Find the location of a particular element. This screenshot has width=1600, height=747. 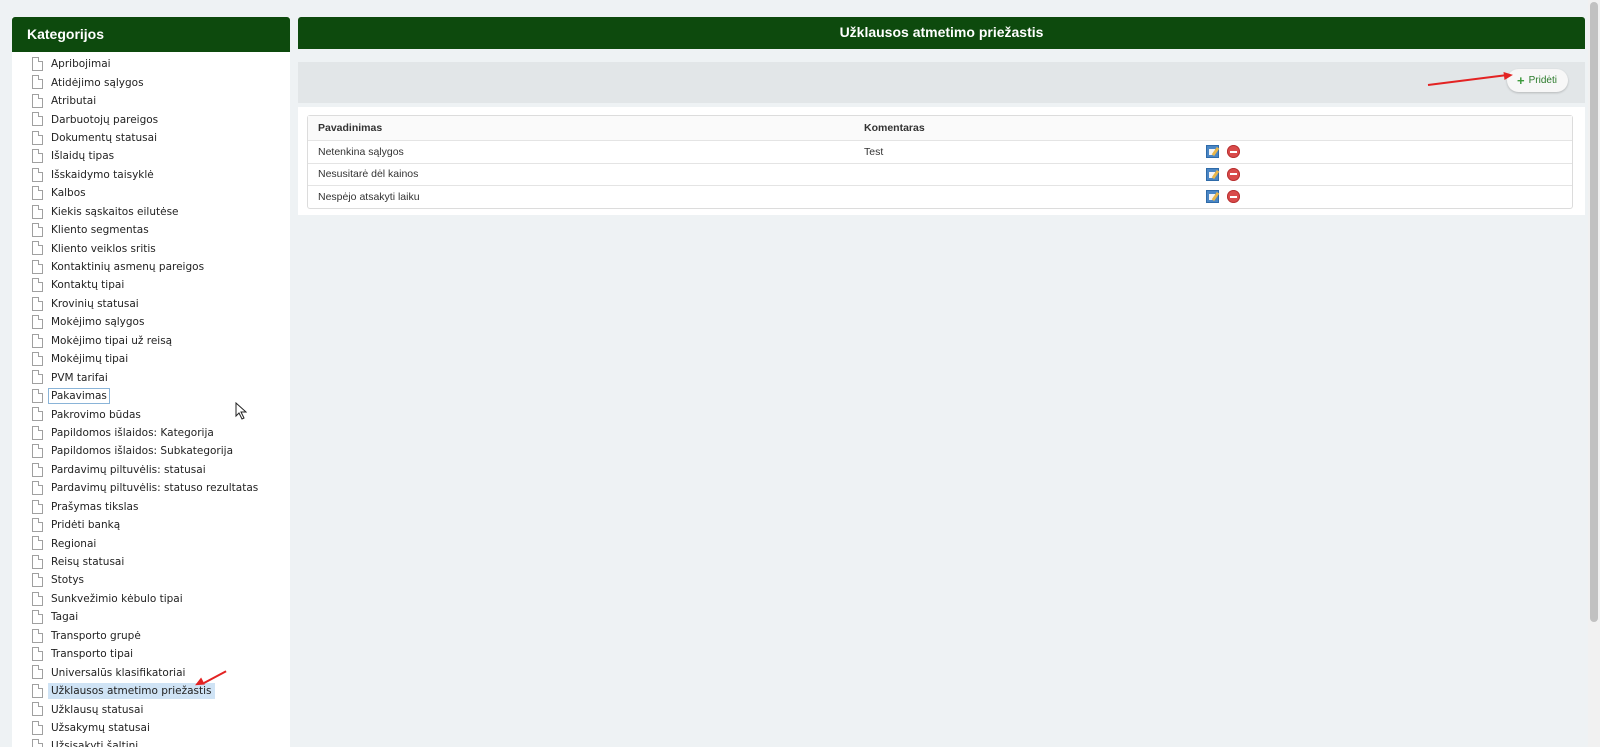

tree-item: Transporto tipai is located at coordinates (151, 654).